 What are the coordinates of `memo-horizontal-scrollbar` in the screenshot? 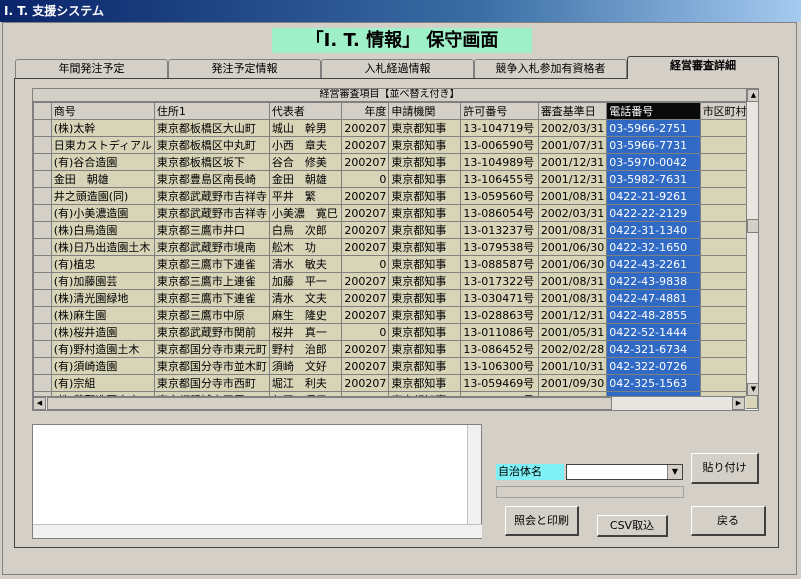 It's located at (257, 531).